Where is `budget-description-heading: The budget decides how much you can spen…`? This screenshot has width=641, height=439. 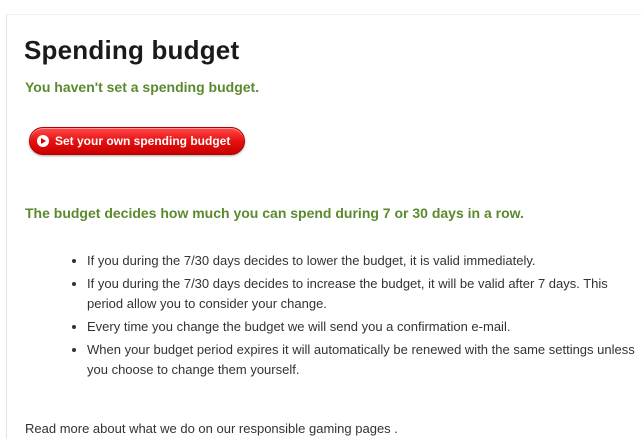 budget-description-heading: The budget decides how much you can spen… is located at coordinates (274, 213).